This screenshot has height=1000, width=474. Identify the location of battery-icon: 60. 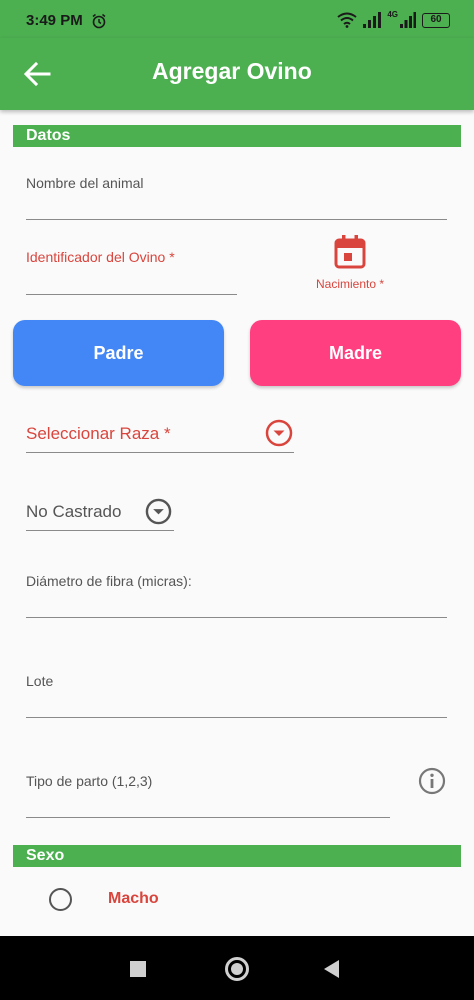
(436, 20).